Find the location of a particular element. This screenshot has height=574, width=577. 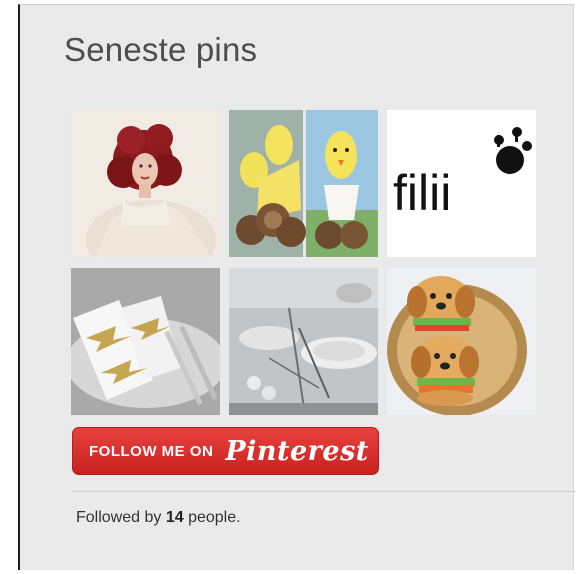

follow-me-on-pinterest-button: FOLLOW ME ON Pinterest is located at coordinates (225, 451).